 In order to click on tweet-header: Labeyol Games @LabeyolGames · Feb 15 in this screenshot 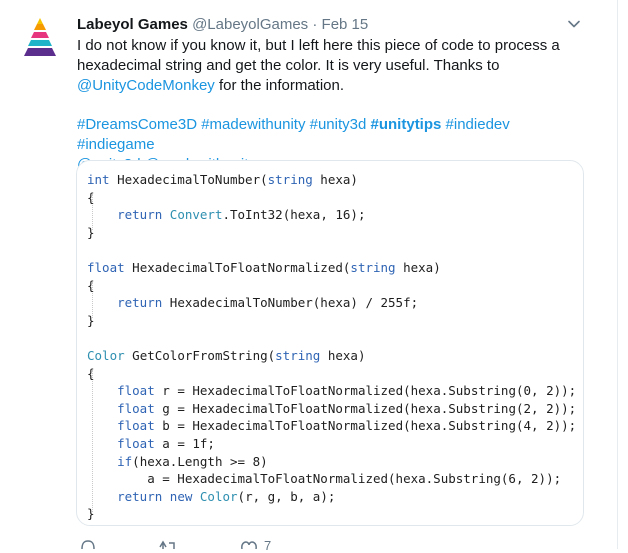, I will do `click(222, 24)`.